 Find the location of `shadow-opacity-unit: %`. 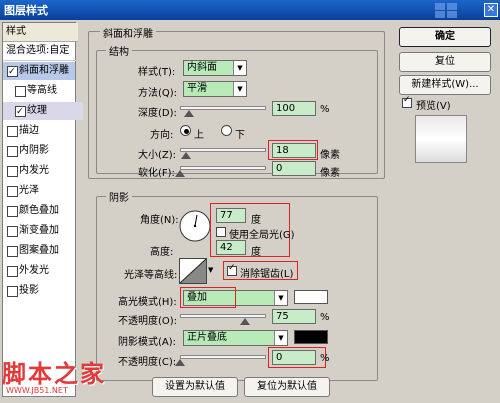

shadow-opacity-unit: % is located at coordinates (325, 358).